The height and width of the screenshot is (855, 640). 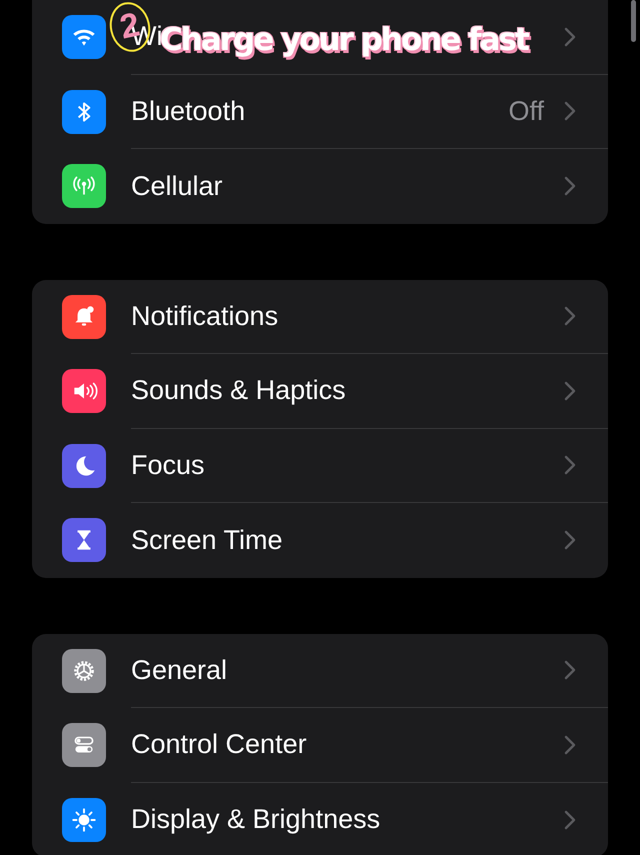 What do you see at coordinates (526, 111) in the screenshot?
I see `row-value: Off` at bounding box center [526, 111].